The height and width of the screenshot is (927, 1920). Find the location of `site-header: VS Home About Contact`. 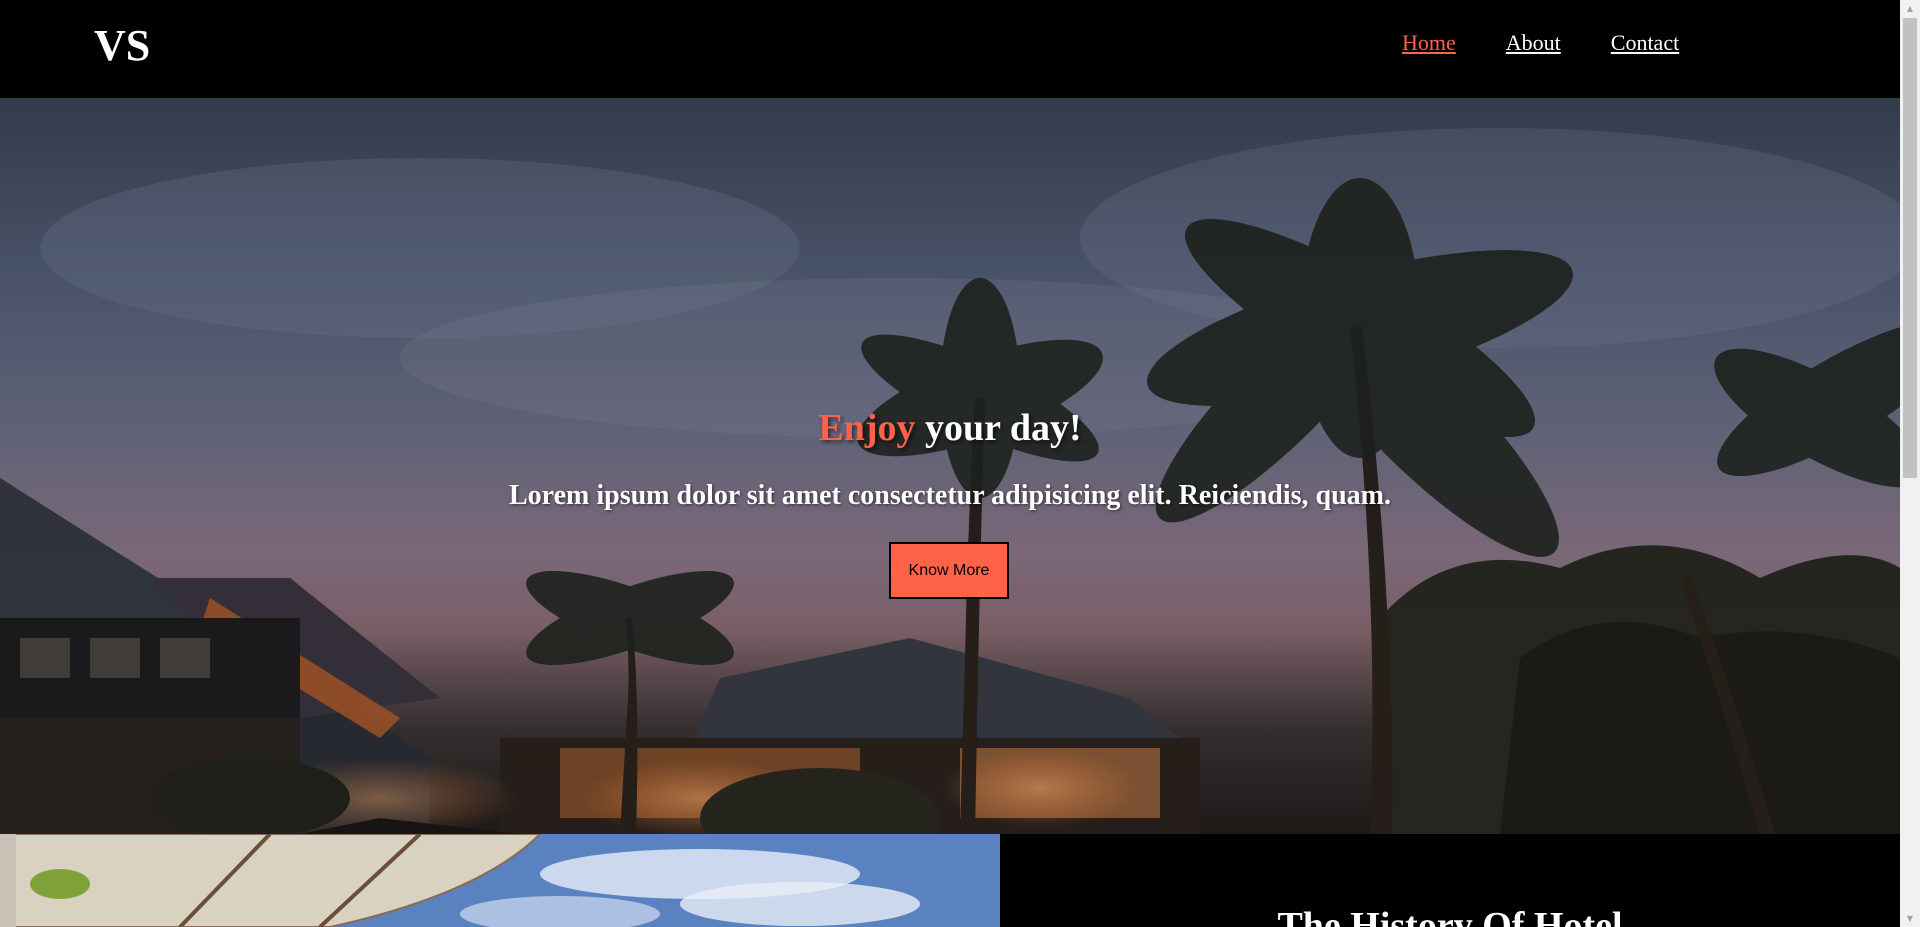

site-header: VS Home About Contact is located at coordinates (950, 49).